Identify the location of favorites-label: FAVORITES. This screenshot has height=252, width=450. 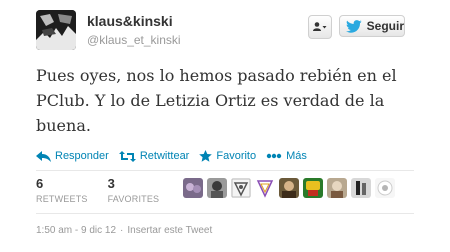
(133, 199).